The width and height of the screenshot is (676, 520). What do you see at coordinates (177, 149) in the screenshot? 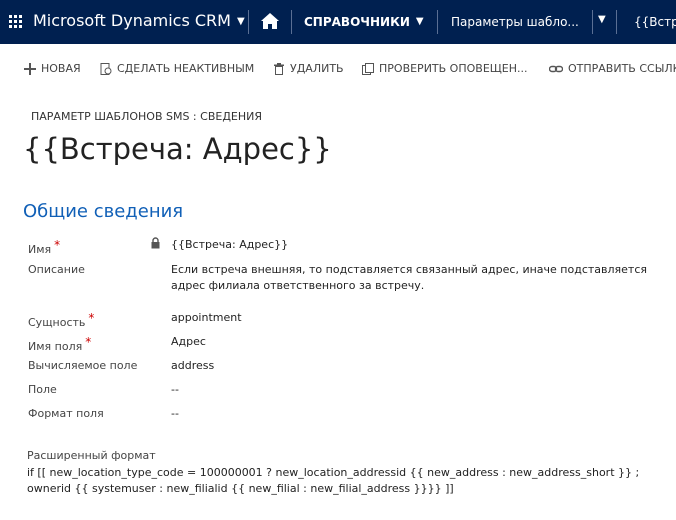
I see `page-title: {{Встреча: Адрес}}` at bounding box center [177, 149].